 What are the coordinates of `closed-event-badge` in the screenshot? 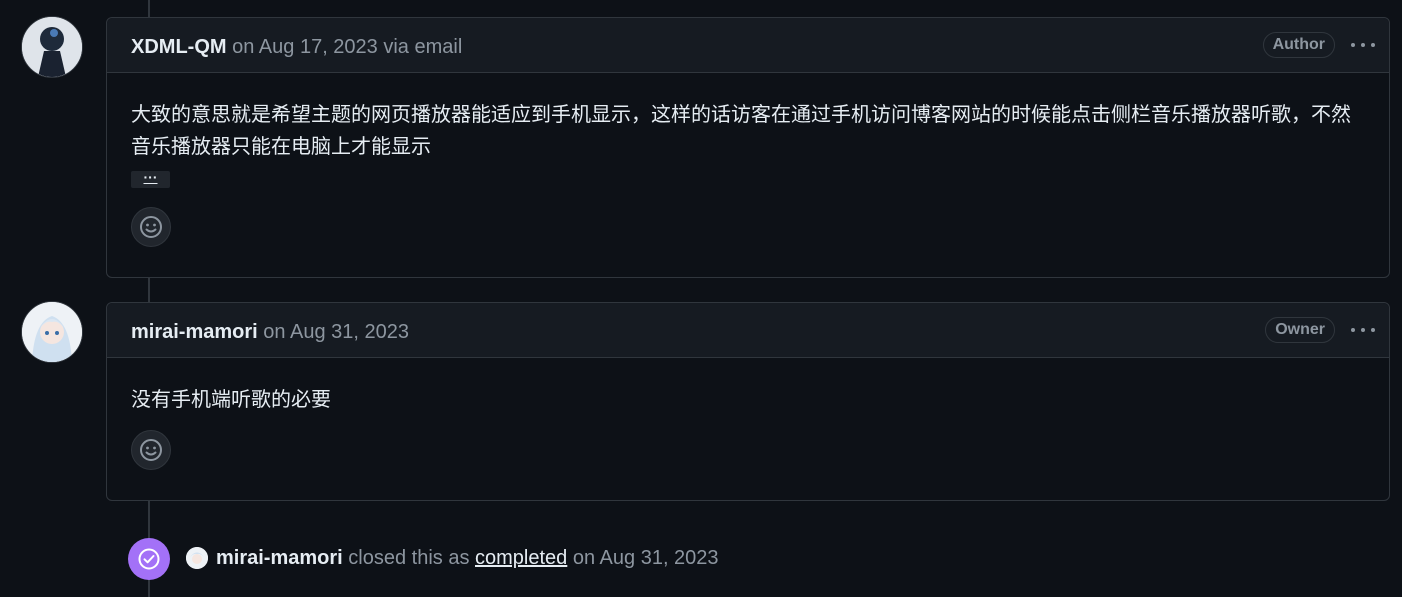 It's located at (149, 559).